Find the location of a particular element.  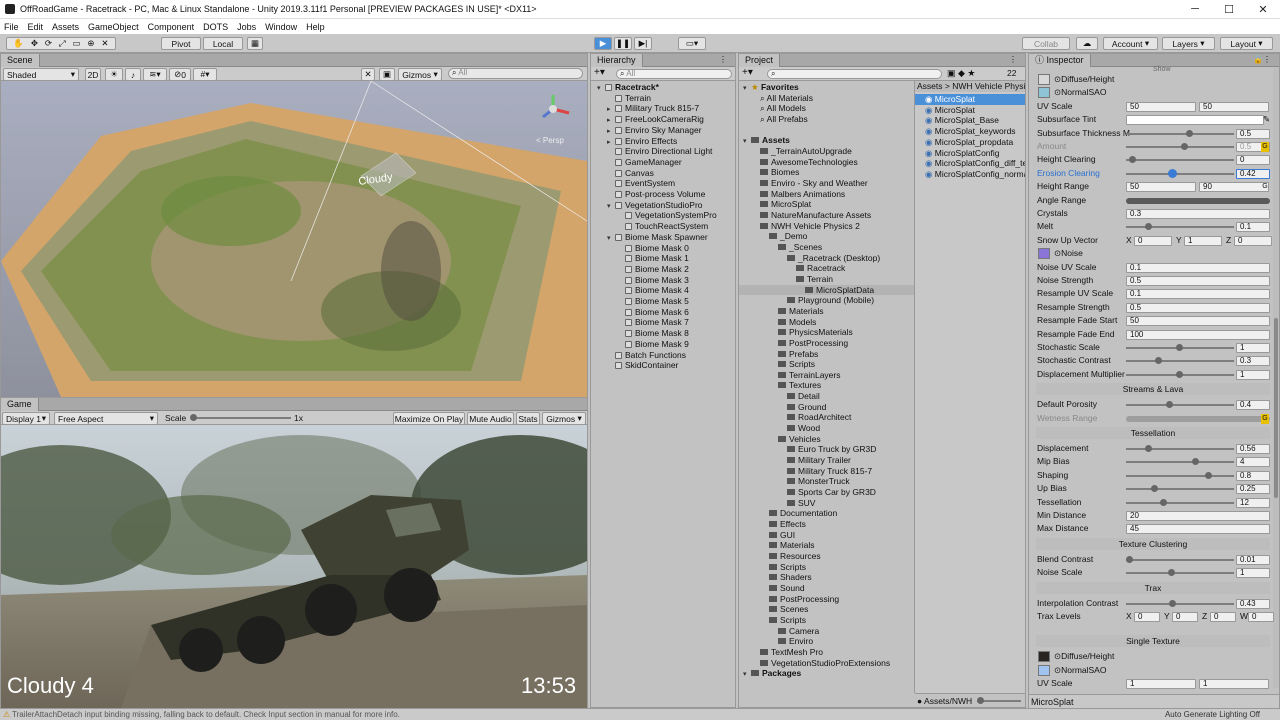

vector-x-field: 1 is located at coordinates (1161, 684).